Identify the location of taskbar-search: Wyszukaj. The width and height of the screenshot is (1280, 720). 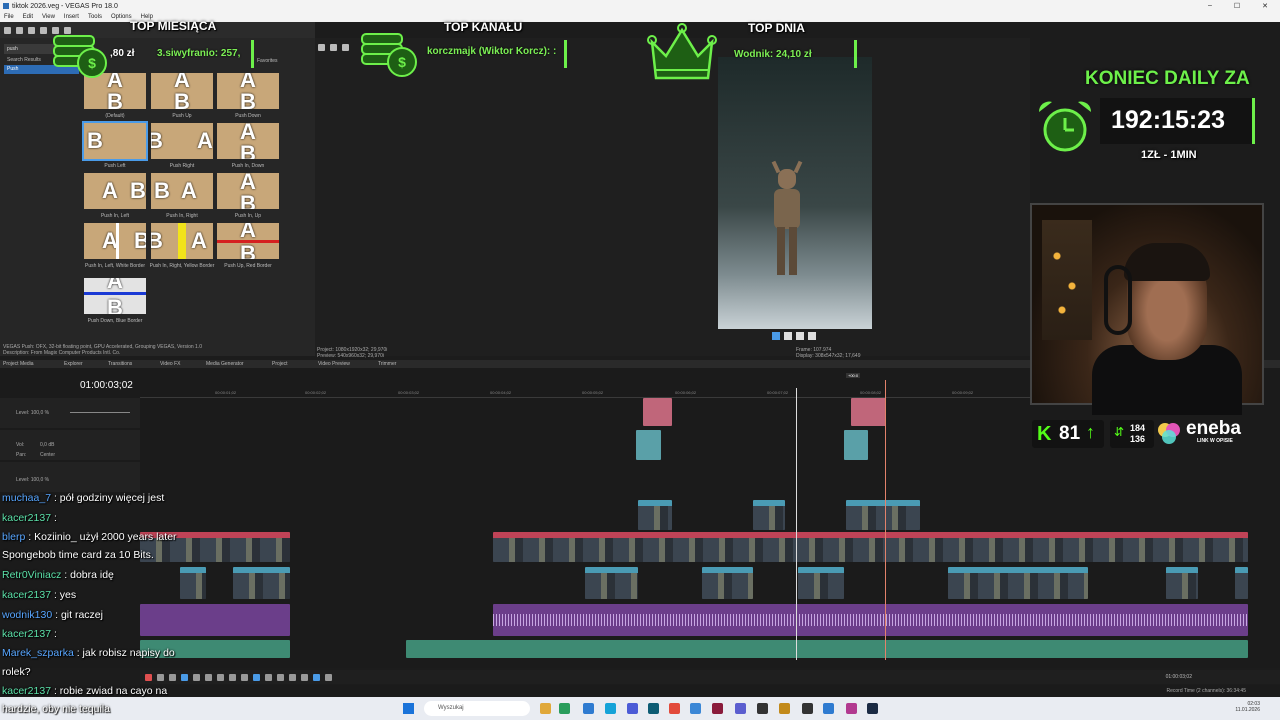
(477, 708).